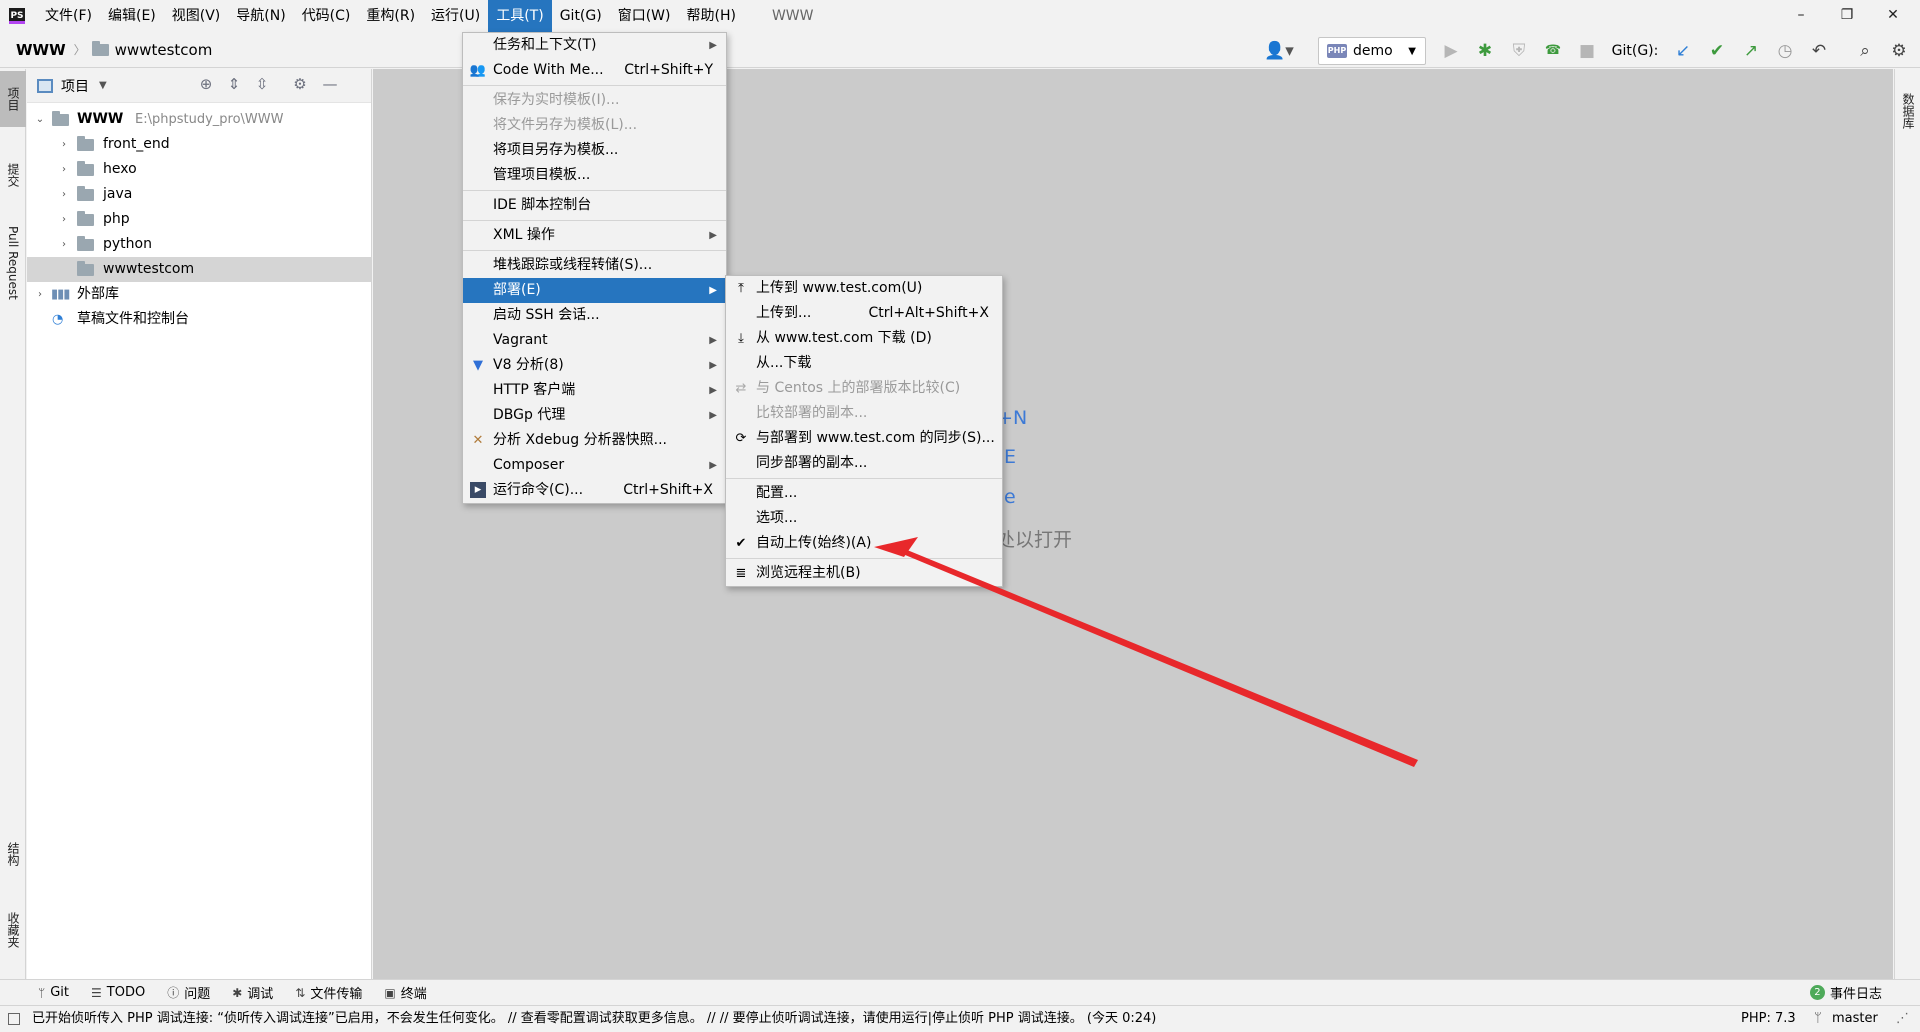 The height and width of the screenshot is (1032, 1920). I want to click on php-version: PHP: 7.3, so click(1768, 1019).